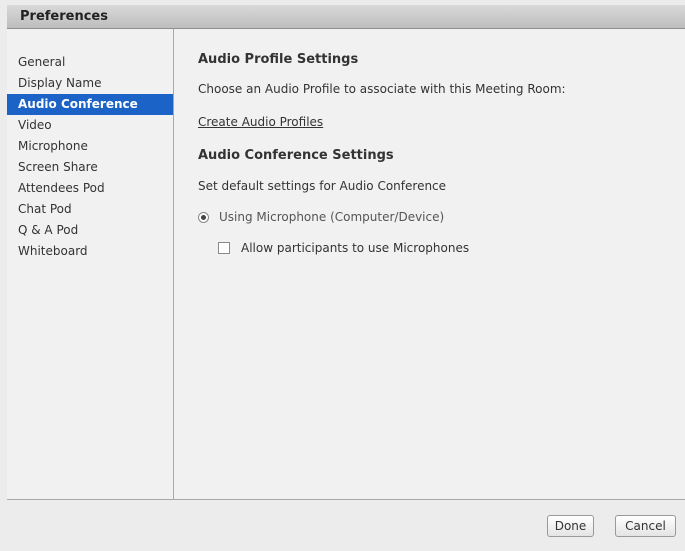 This screenshot has width=685, height=551. I want to click on sidebar-item-general: General, so click(90, 62).